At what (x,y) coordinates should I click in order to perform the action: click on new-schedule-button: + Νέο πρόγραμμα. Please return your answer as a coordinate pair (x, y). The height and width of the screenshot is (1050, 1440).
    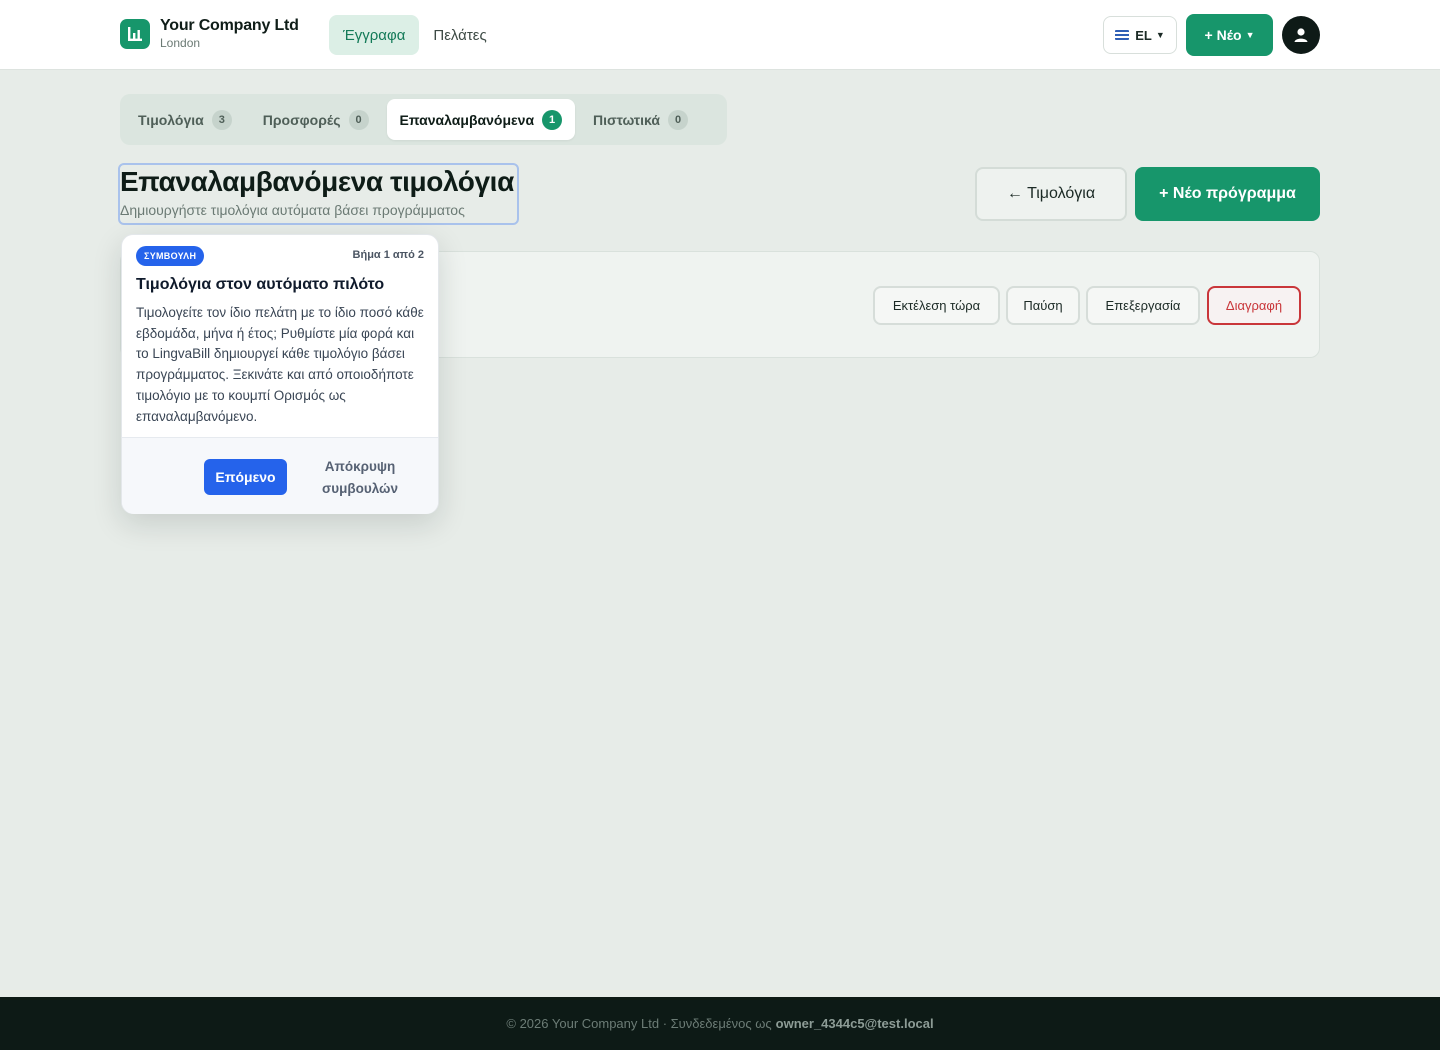
    Looking at the image, I should click on (1227, 194).